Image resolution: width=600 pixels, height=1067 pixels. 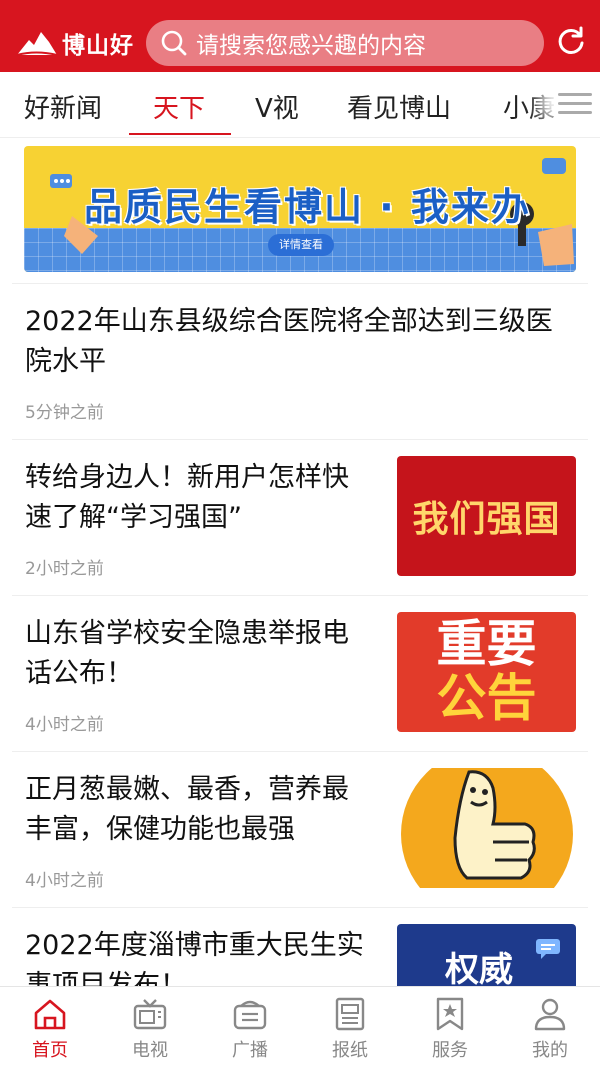 I want to click on search-input: 请搜索您感兴趣的内容, so click(x=345, y=43).